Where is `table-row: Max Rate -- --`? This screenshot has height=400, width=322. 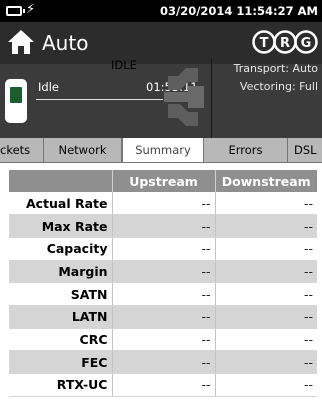
table-row: Max Rate -- -- is located at coordinates (163, 226).